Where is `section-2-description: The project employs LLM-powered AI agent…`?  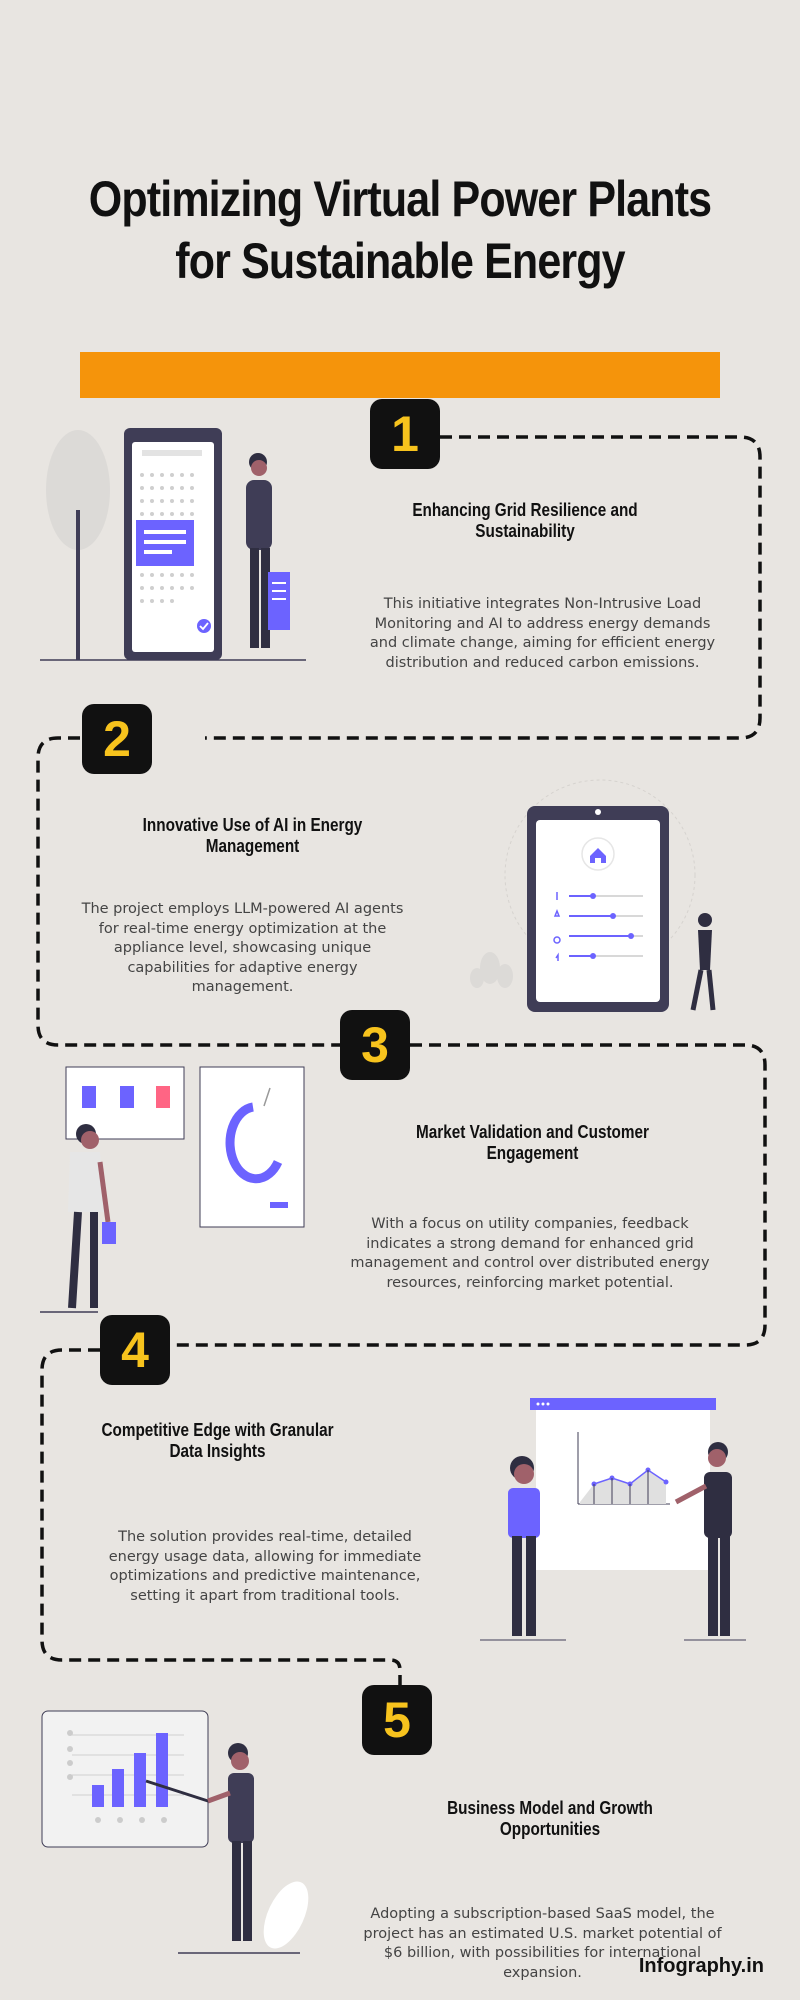
section-2-description: The project employs LLM-powered AI agent… is located at coordinates (242, 948).